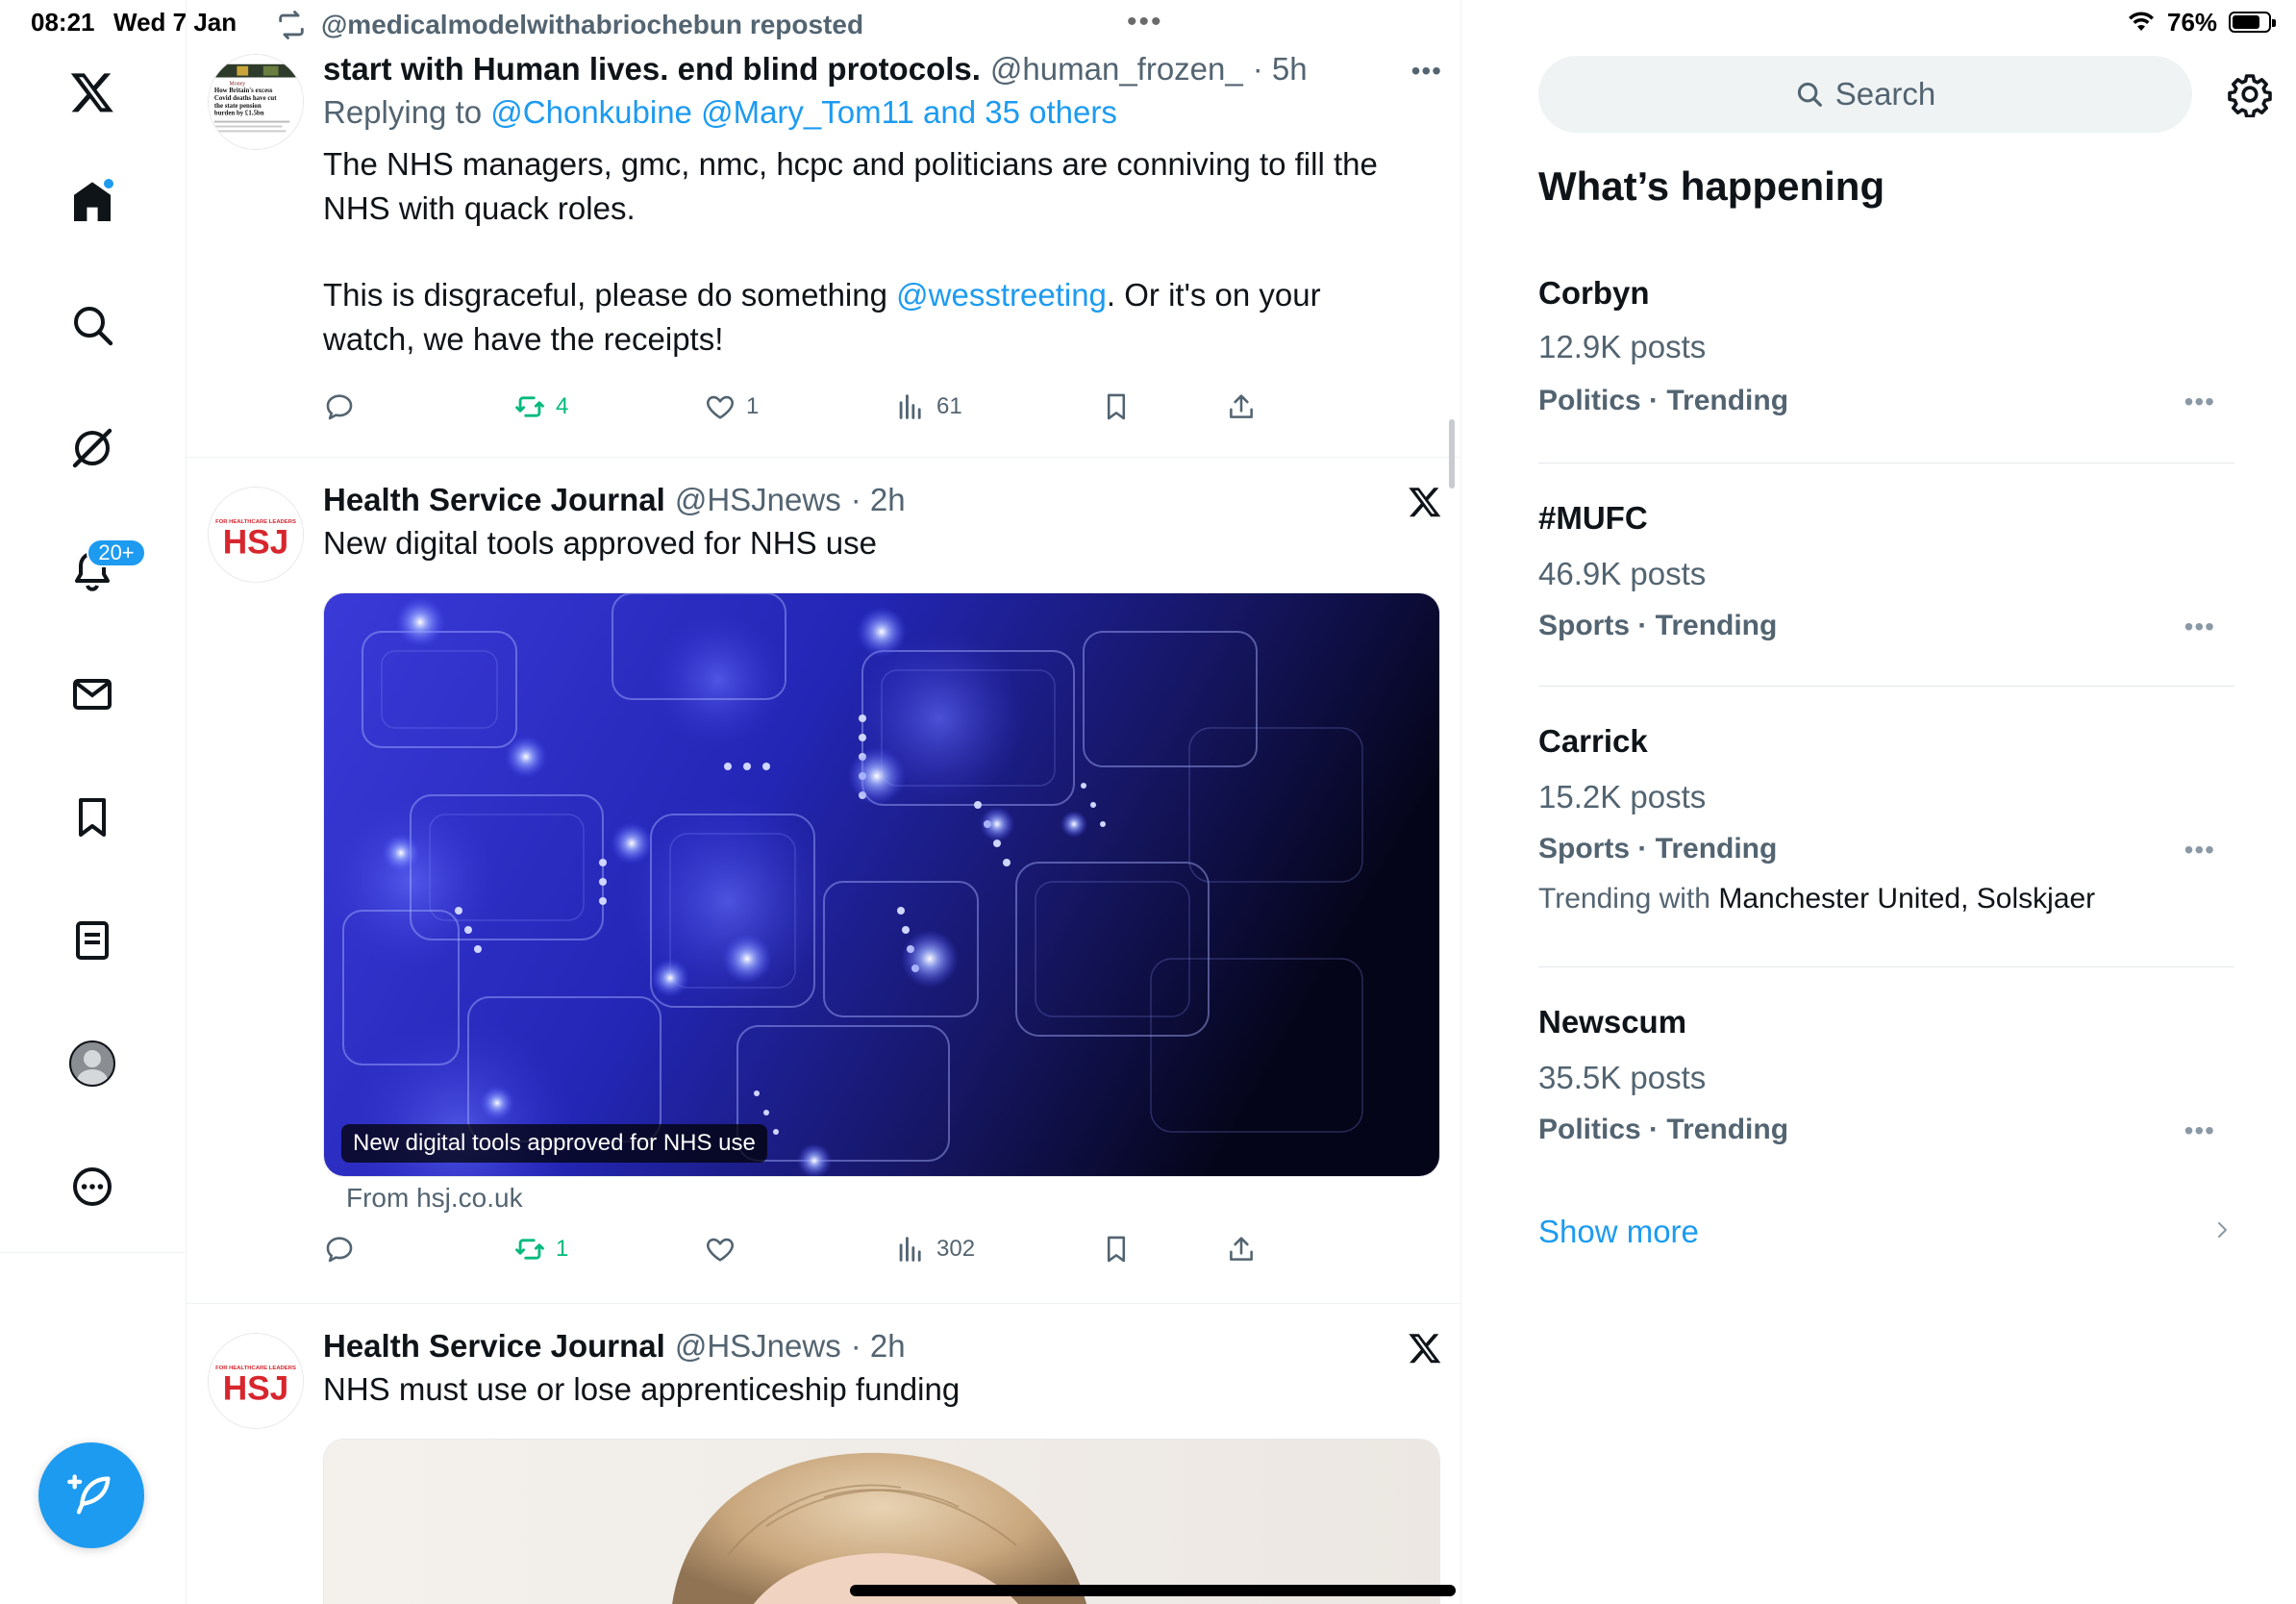 The height and width of the screenshot is (1604, 2296). What do you see at coordinates (238, 84) in the screenshot?
I see `svg-text: Money` at bounding box center [238, 84].